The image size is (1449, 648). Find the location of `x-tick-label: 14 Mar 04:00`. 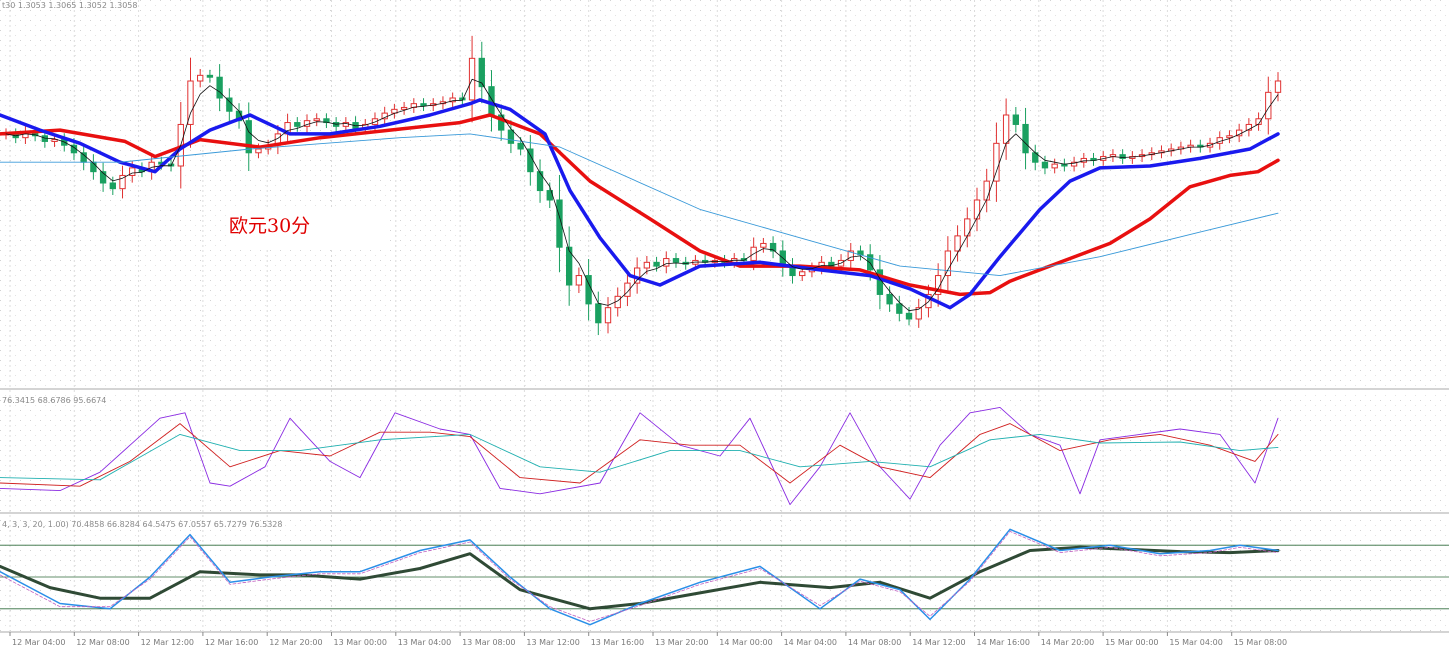

x-tick-label: 14 Mar 04:00 is located at coordinates (810, 642).